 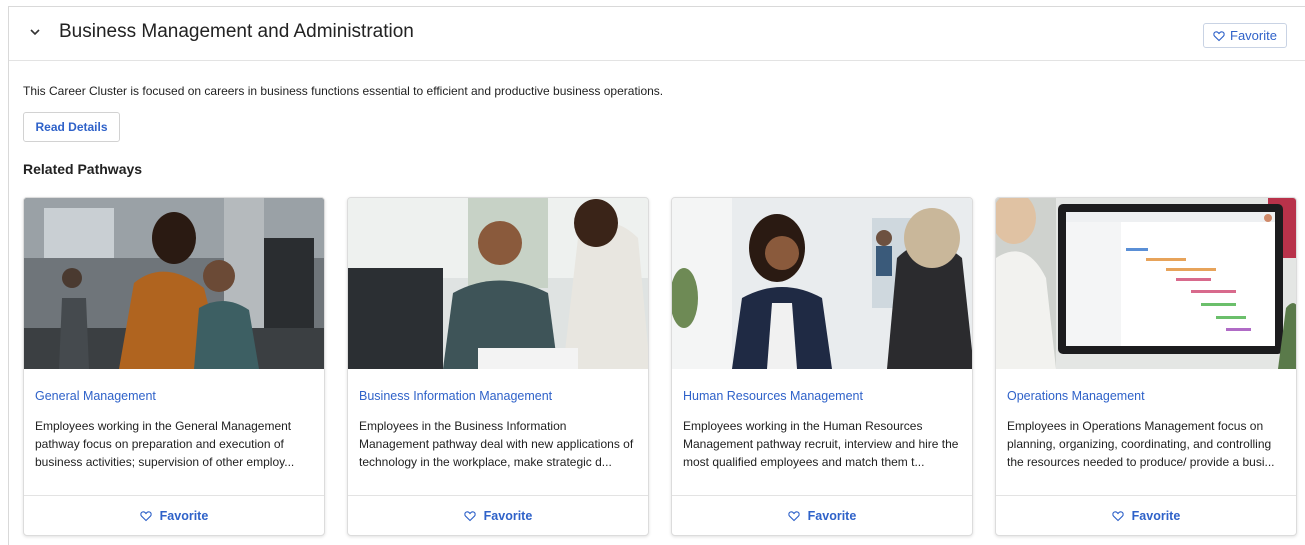 What do you see at coordinates (455, 396) in the screenshot?
I see `pathway-title: Business Information Management` at bounding box center [455, 396].